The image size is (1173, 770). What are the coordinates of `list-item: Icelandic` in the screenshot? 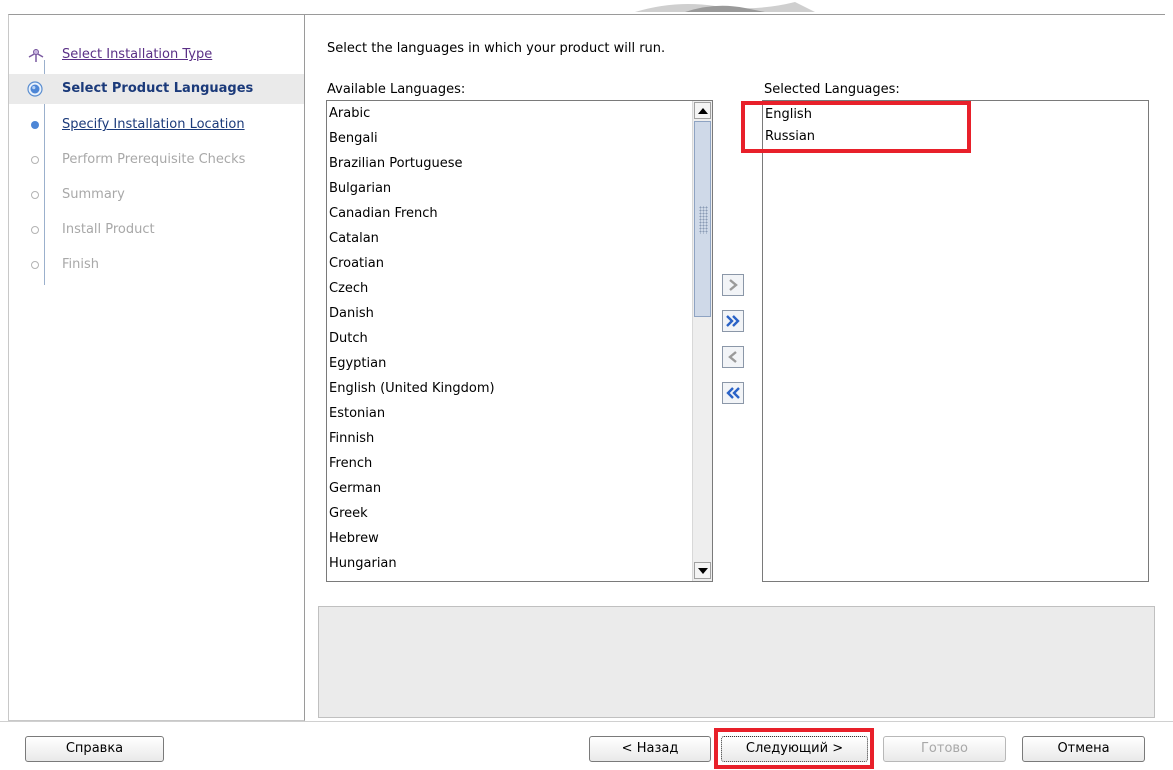 It's located at (509, 578).